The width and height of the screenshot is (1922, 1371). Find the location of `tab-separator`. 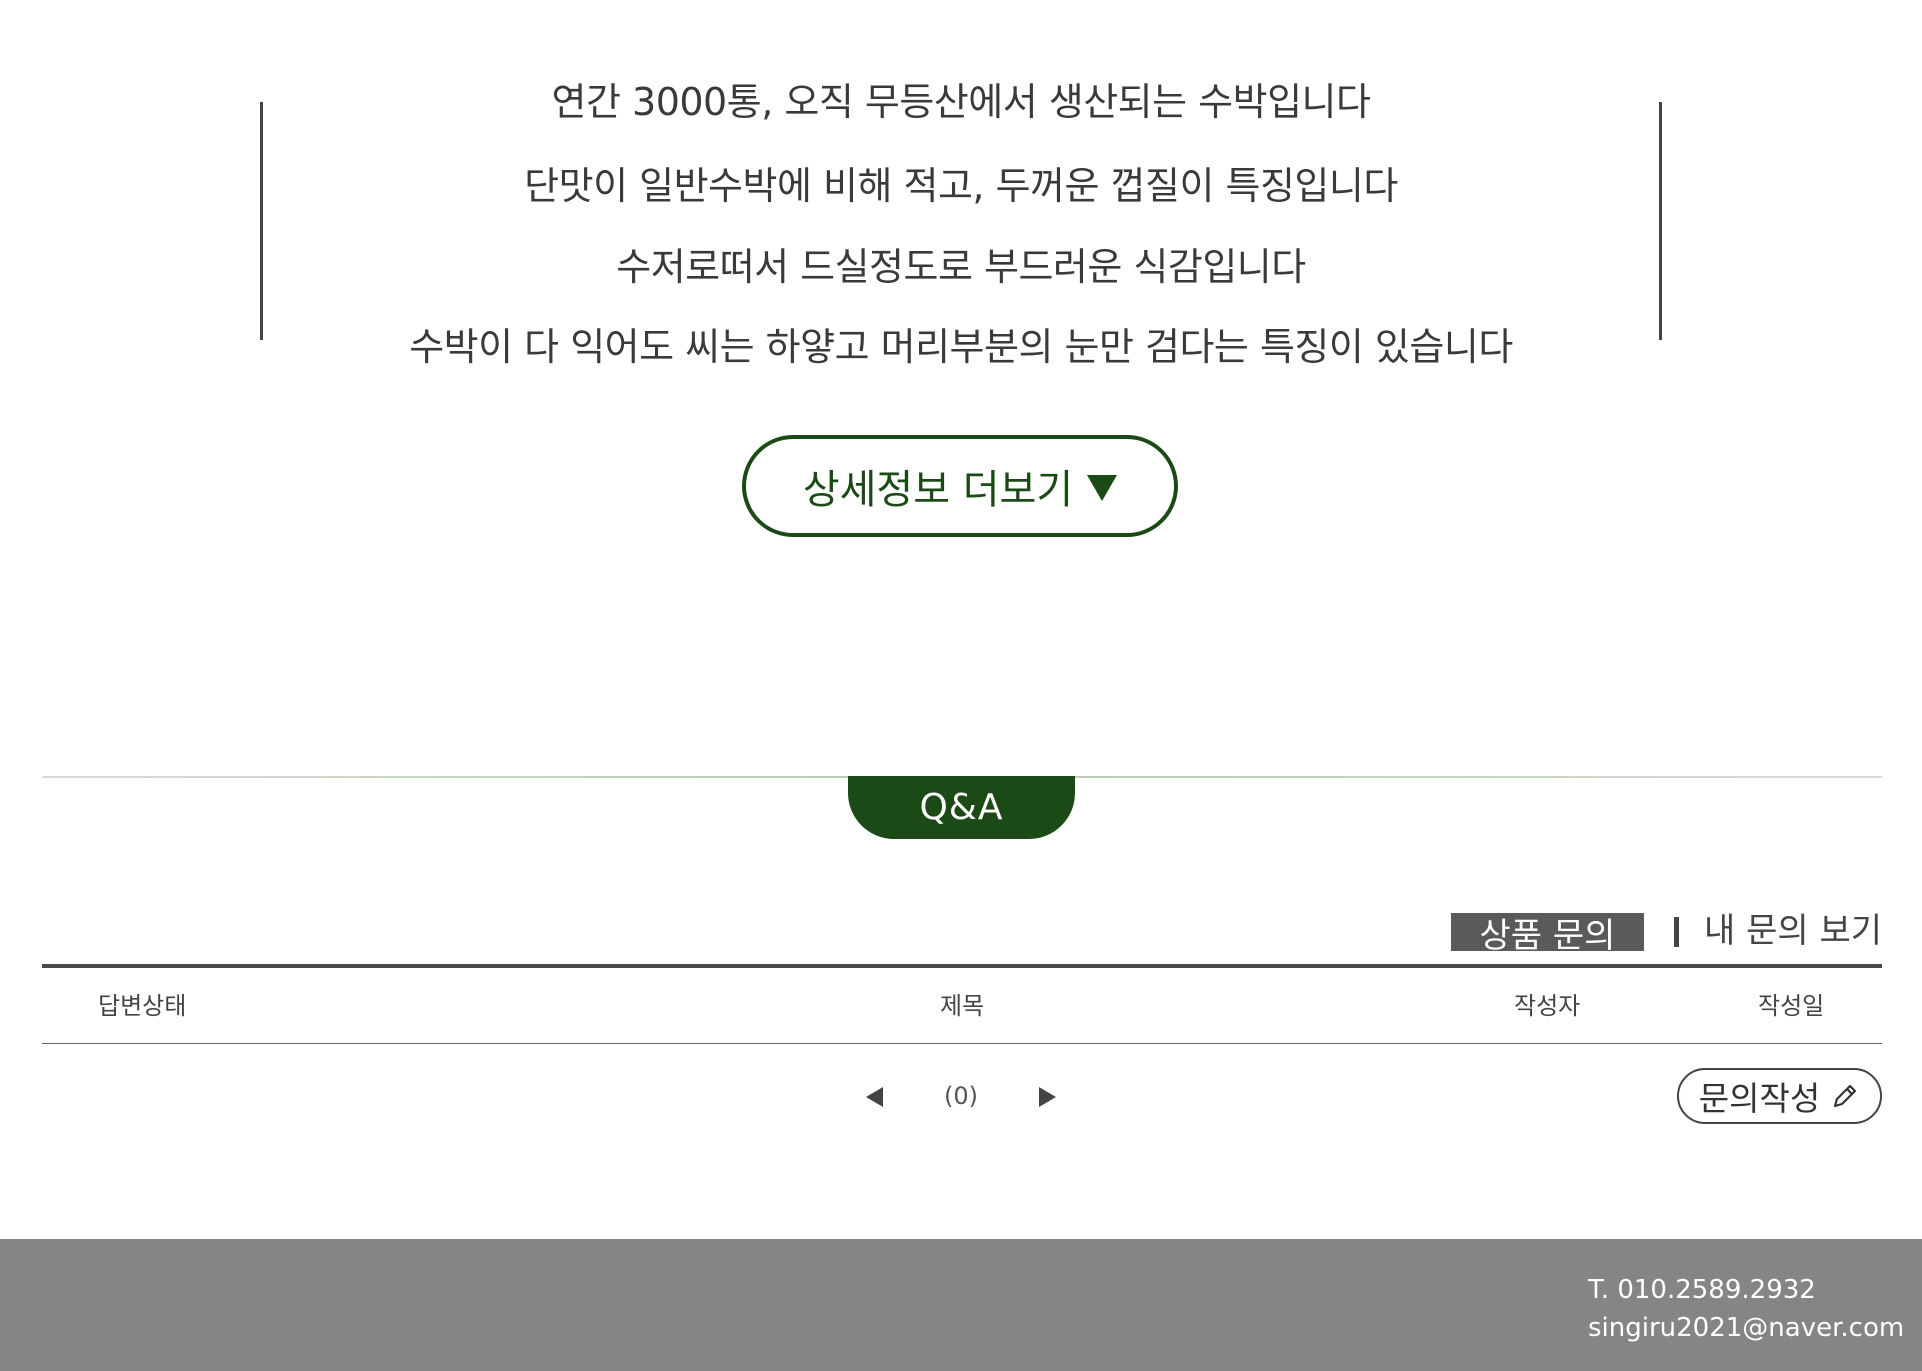

tab-separator is located at coordinates (1676, 932).